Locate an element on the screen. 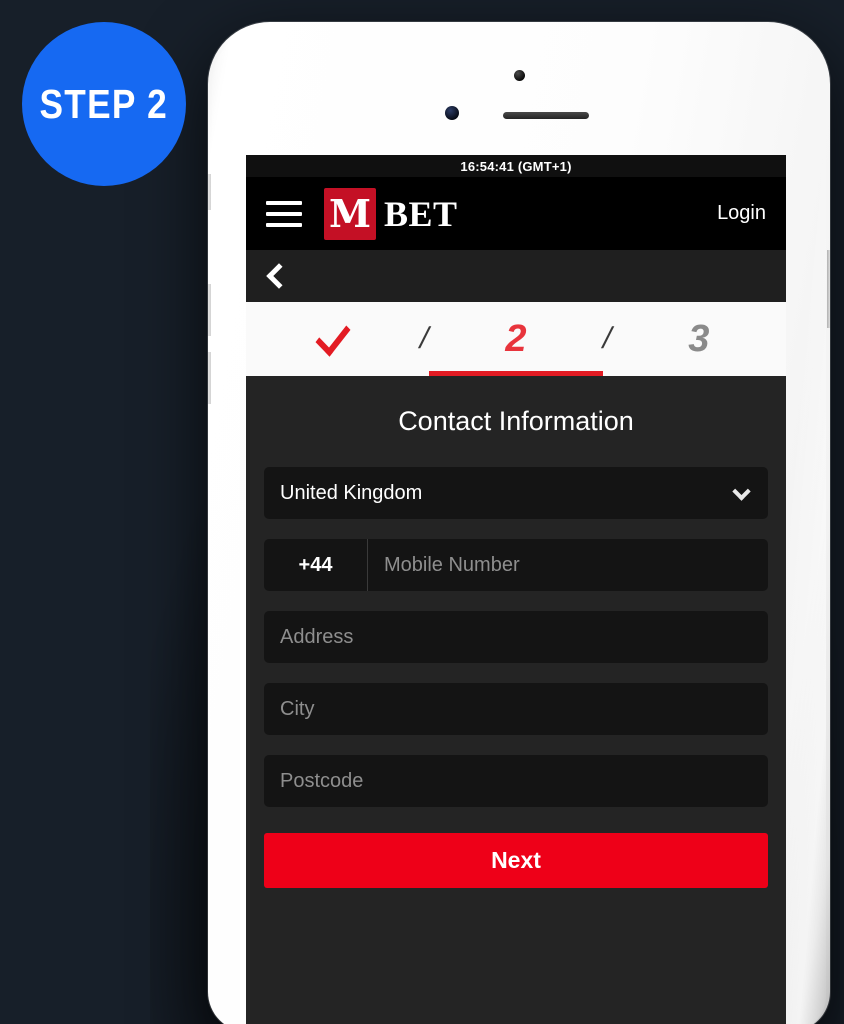  brand-wordmark: BET is located at coordinates (421, 213).